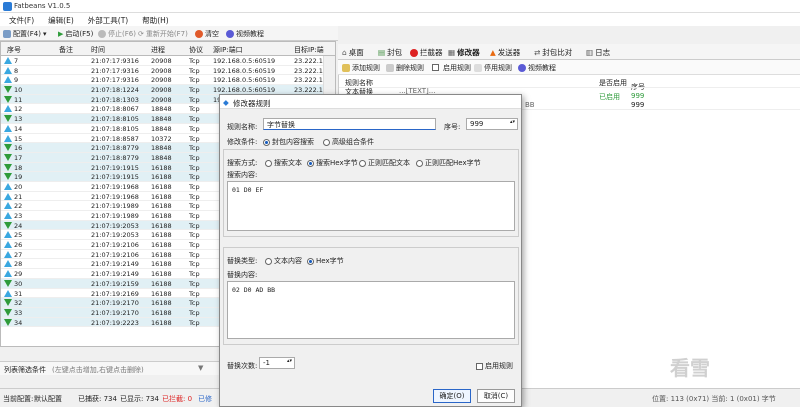 The height and width of the screenshot is (407, 800). I want to click on cell-time: 21:07:19:2053, so click(115, 235).